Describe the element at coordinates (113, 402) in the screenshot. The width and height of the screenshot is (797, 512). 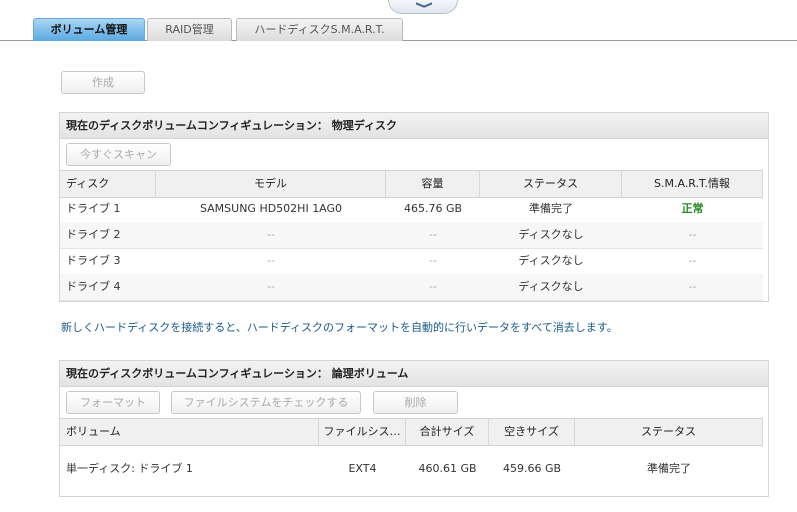
I see `format-button: フォーマット` at that location.